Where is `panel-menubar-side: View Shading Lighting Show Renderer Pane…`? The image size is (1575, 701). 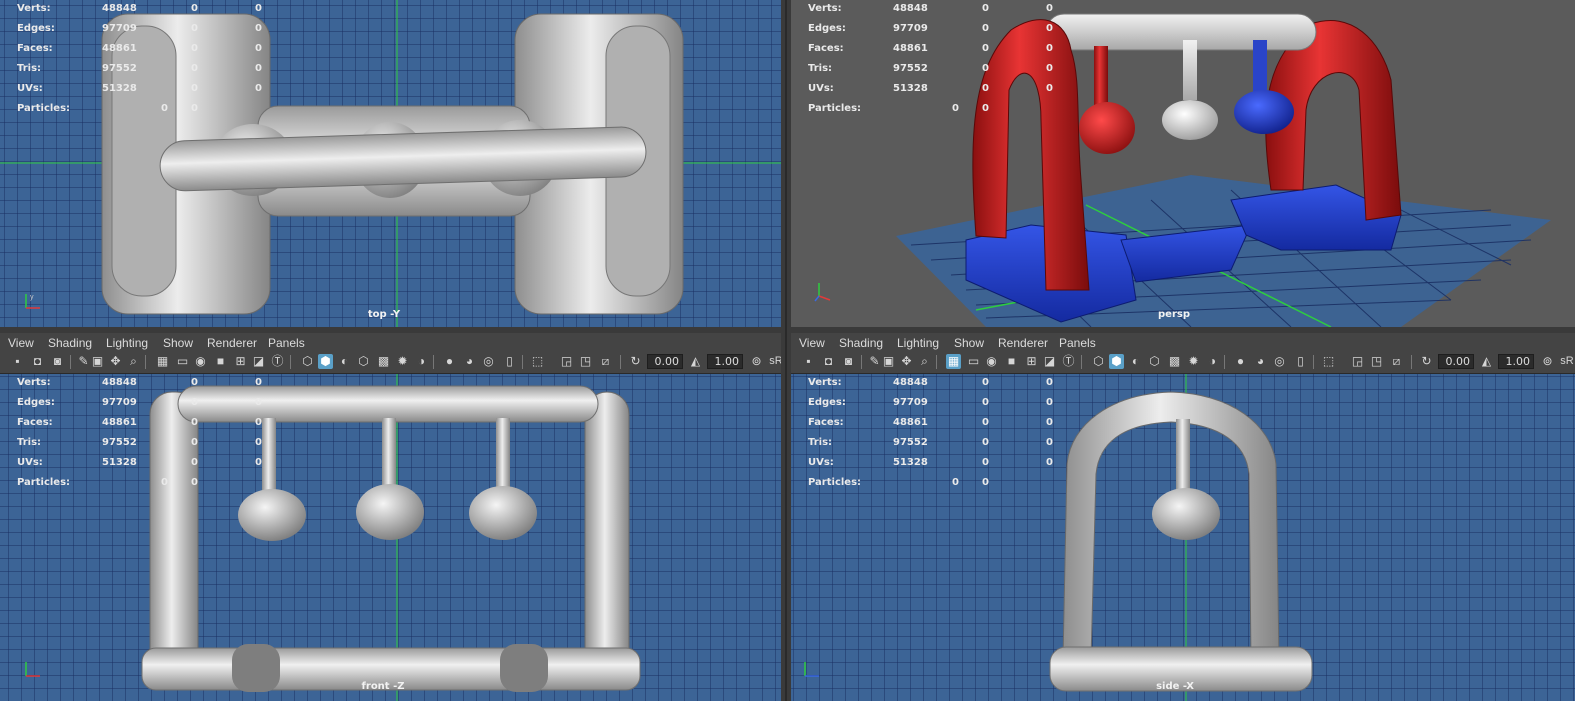 panel-menubar-side: View Shading Lighting Show Renderer Pane… is located at coordinates (1183, 343).